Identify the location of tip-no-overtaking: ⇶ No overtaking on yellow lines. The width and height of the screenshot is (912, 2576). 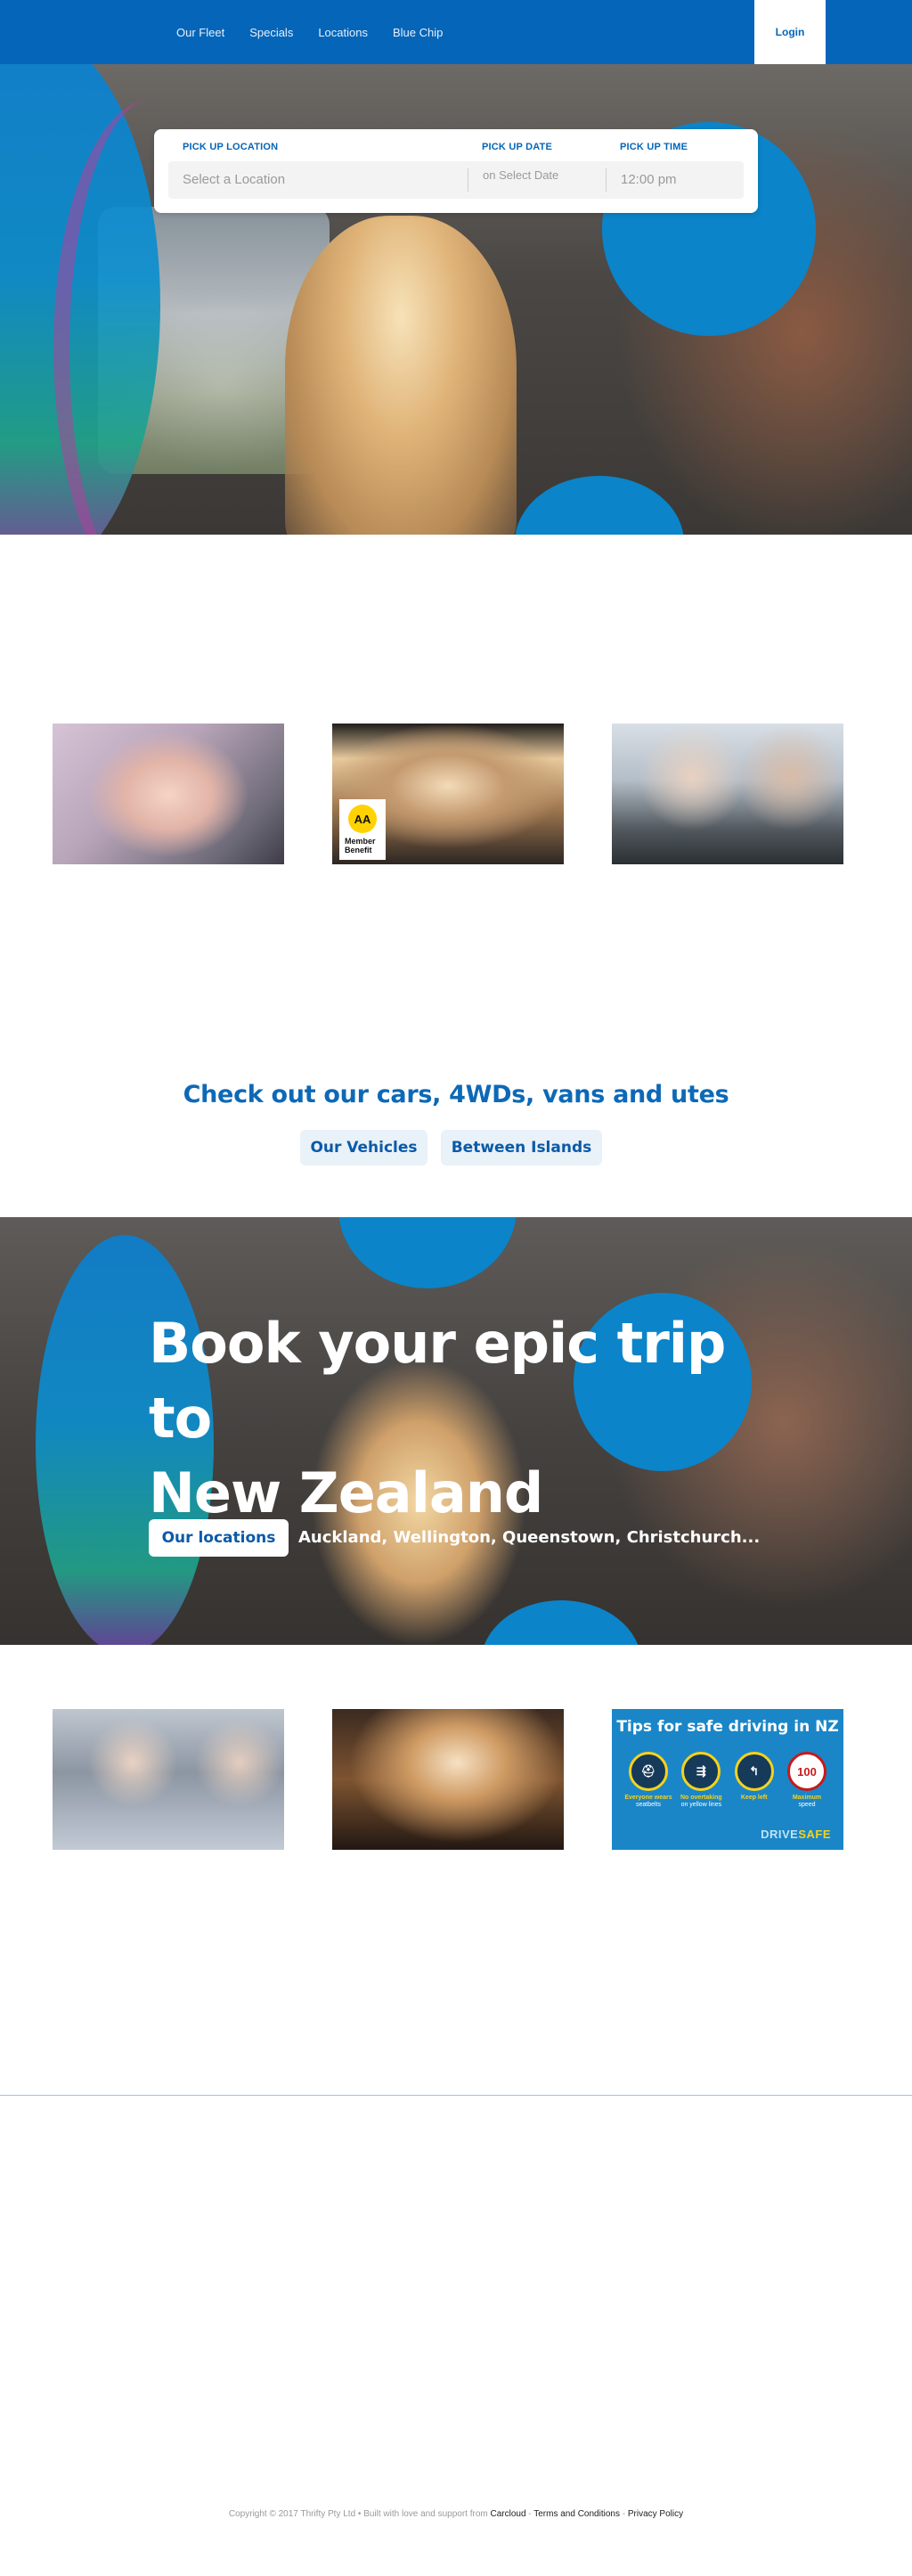
(701, 1780).